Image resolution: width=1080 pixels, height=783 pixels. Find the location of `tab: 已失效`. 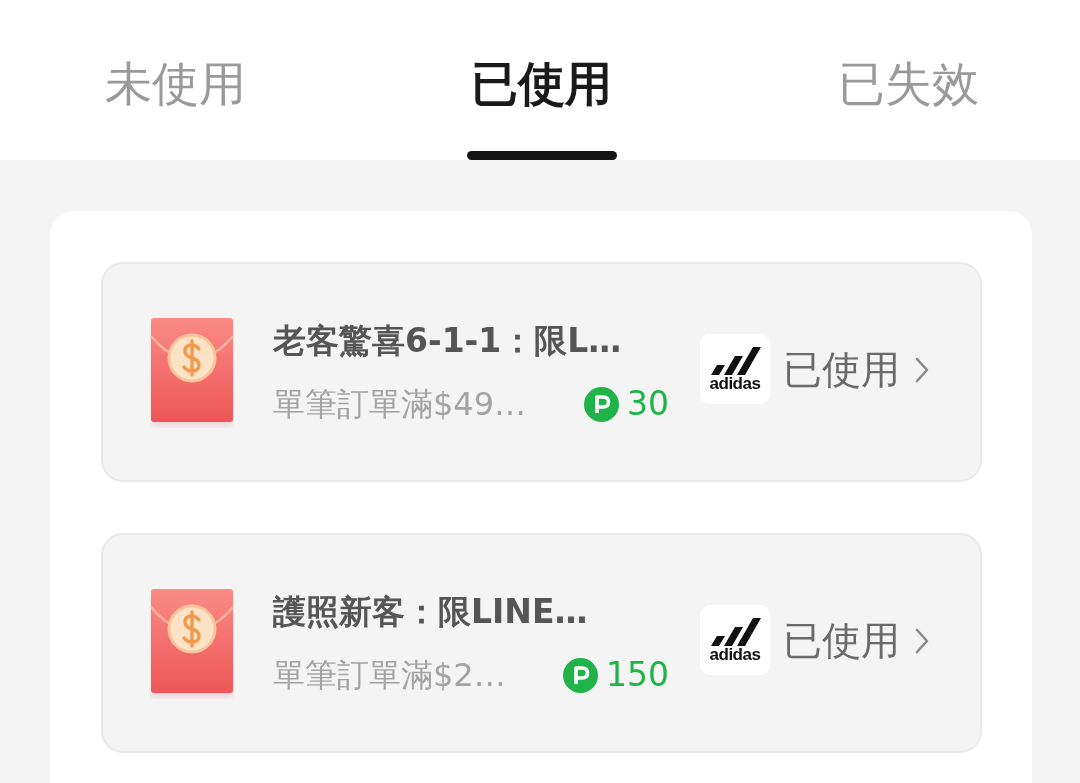

tab: 已失效 is located at coordinates (908, 80).